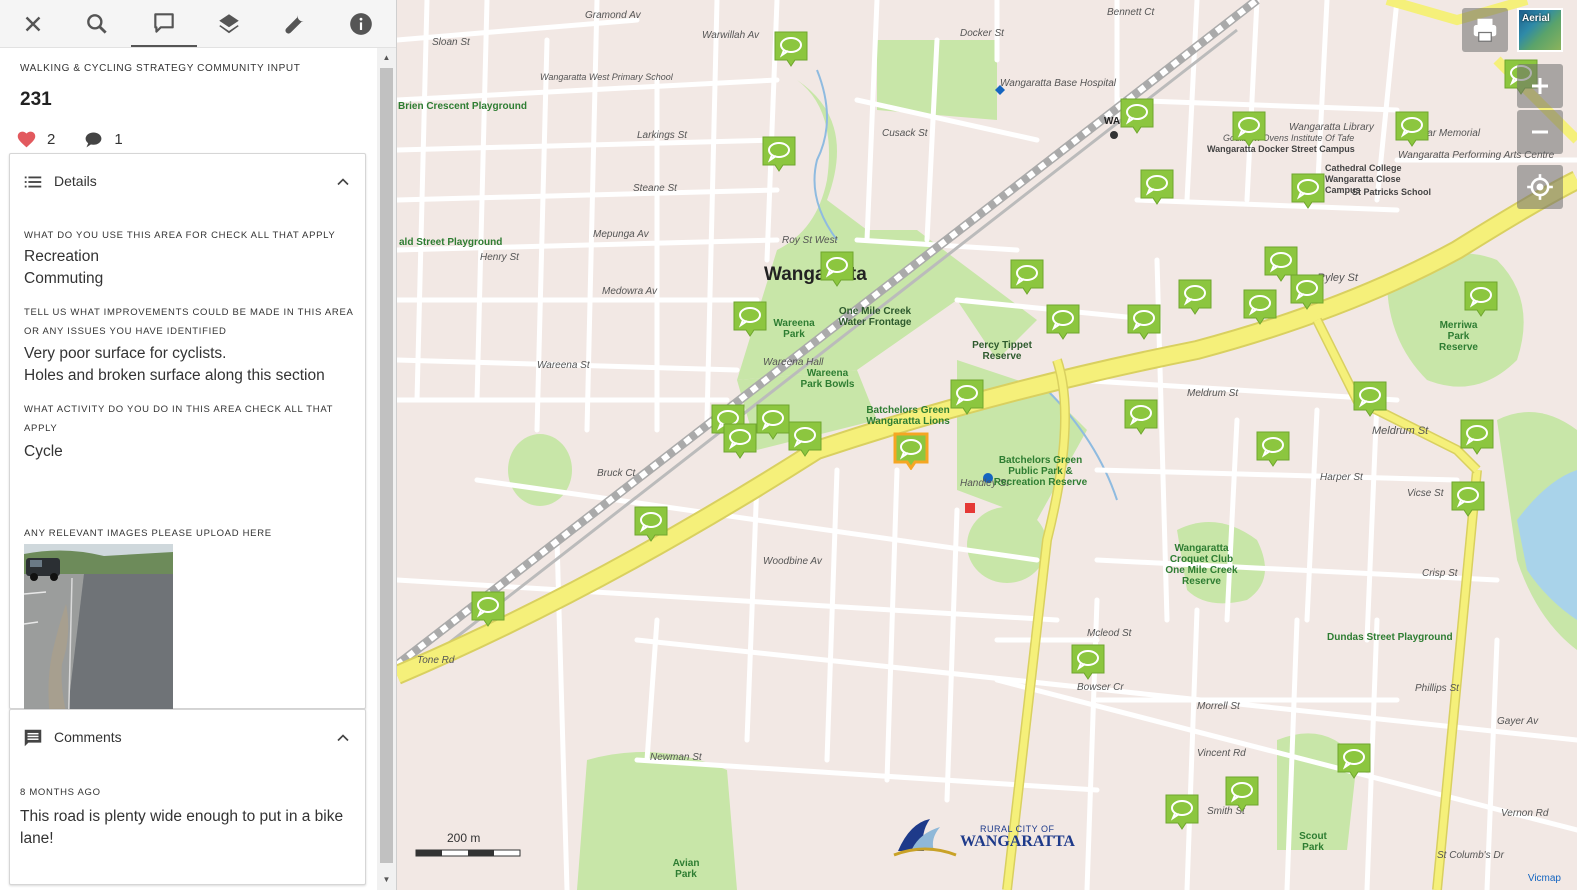 Image resolution: width=1577 pixels, height=890 pixels. What do you see at coordinates (97, 23) in the screenshot?
I see `search-button` at bounding box center [97, 23].